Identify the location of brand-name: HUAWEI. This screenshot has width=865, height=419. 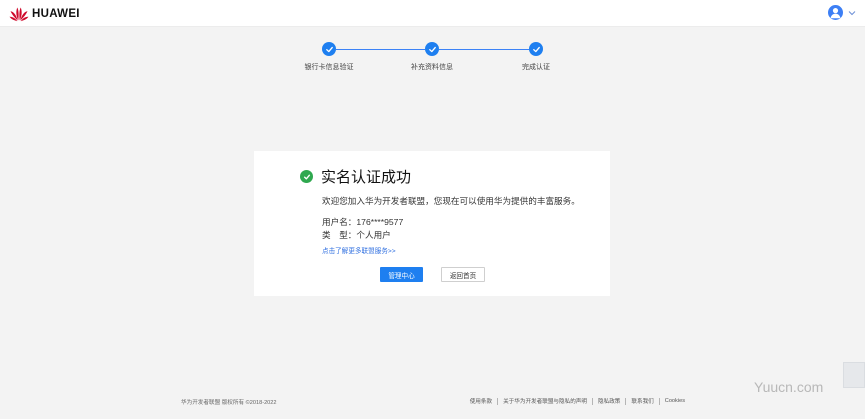
(56, 14).